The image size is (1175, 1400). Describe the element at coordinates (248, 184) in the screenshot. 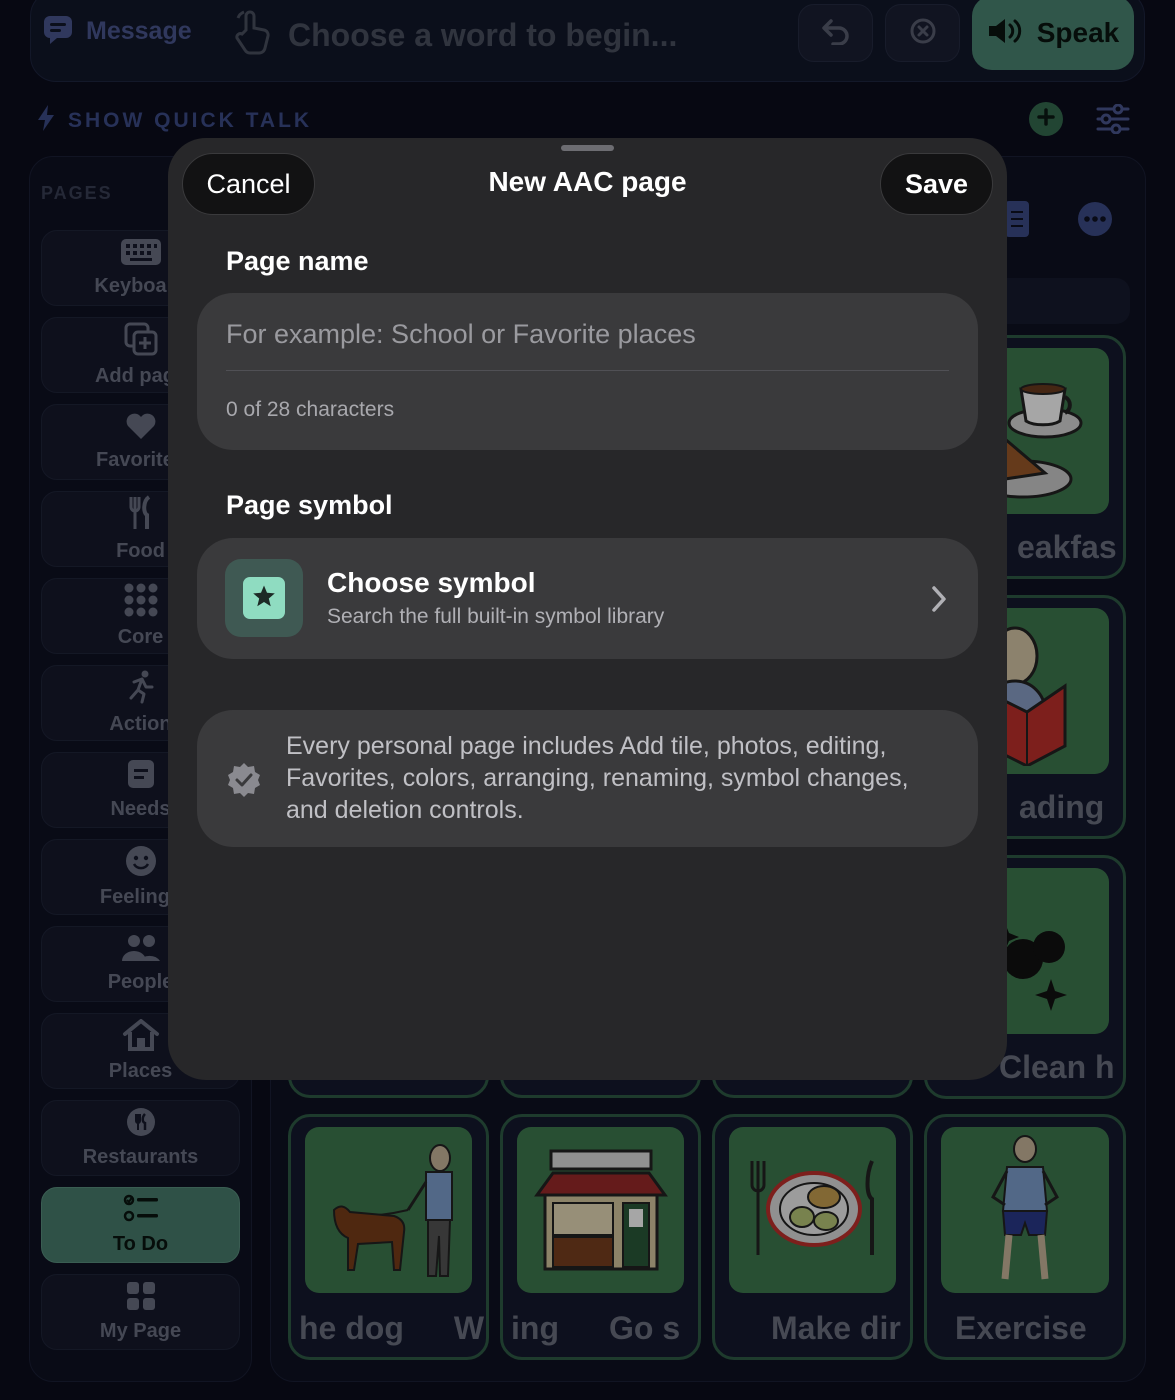

I see `cancel-button: Cancel` at that location.